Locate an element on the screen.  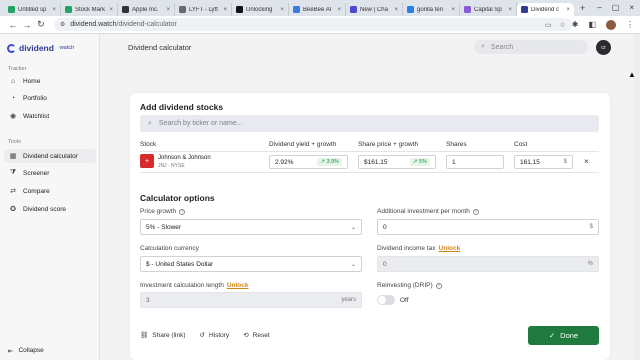
logo: dividend ·watch is located at coordinates (40, 48).